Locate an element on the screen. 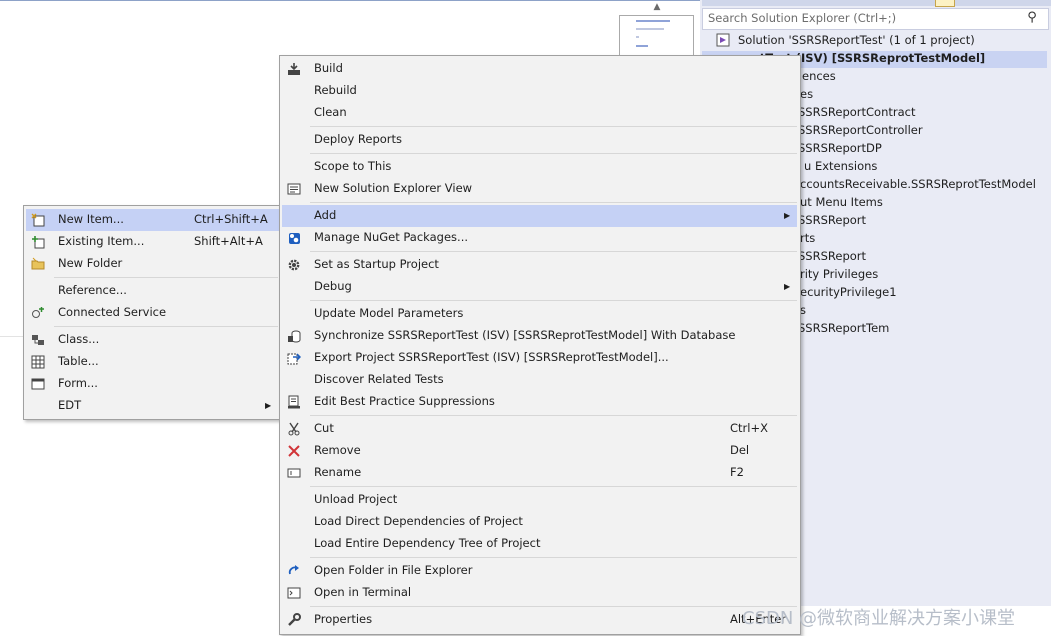 This screenshot has height=636, width=1051. toolbar-toggle-button is located at coordinates (945, 3).